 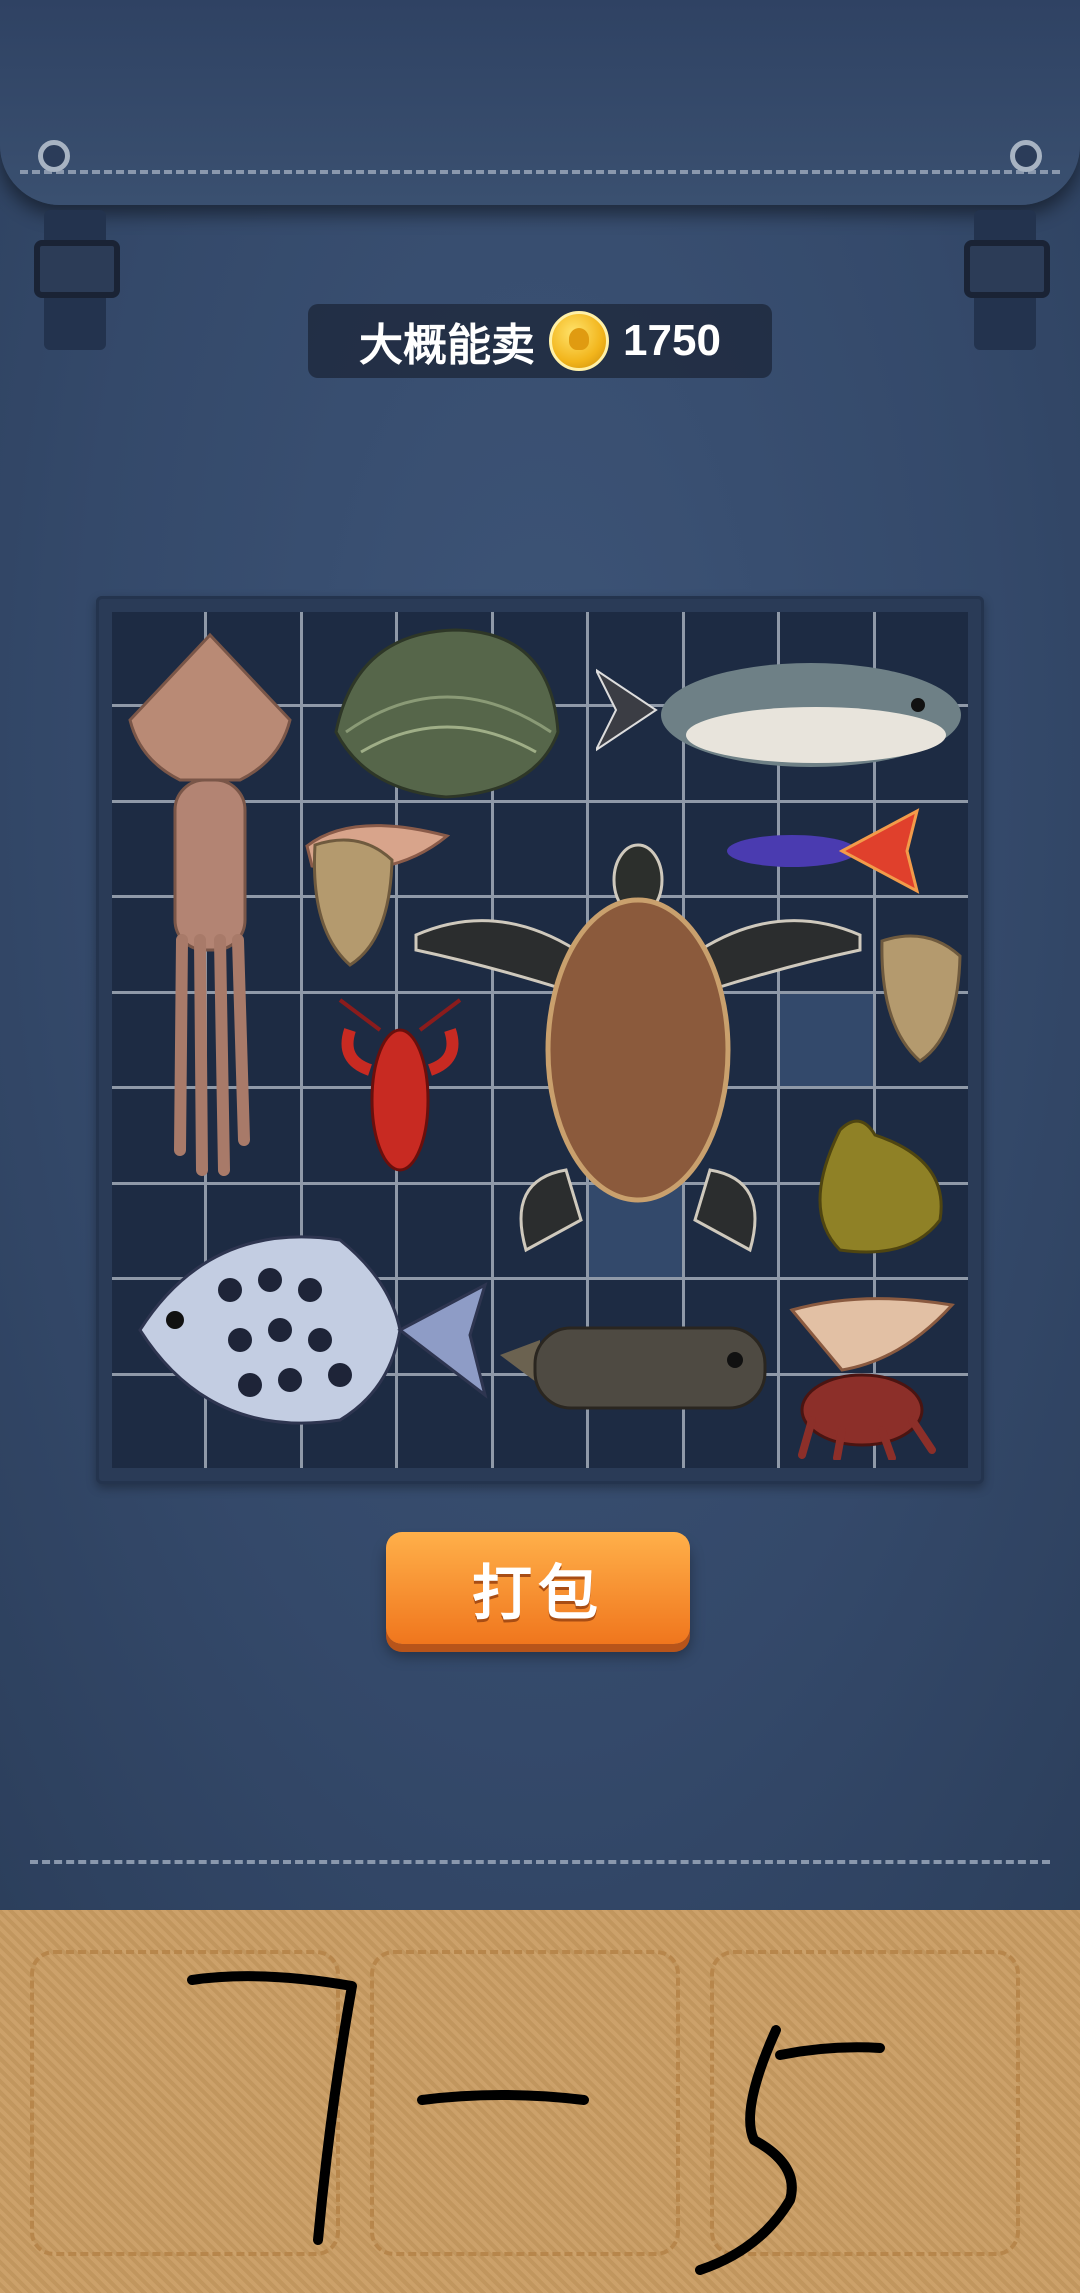 What do you see at coordinates (877, 1185) in the screenshot?
I see `apple-snail-item` at bounding box center [877, 1185].